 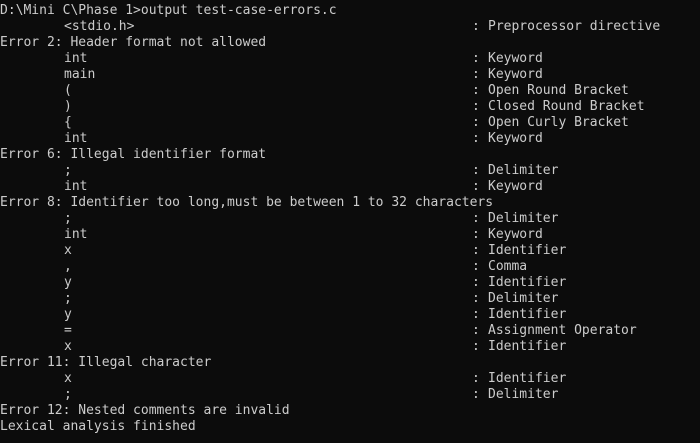 What do you see at coordinates (558, 122) in the screenshot?
I see `token-type: Open Curly Bracket` at bounding box center [558, 122].